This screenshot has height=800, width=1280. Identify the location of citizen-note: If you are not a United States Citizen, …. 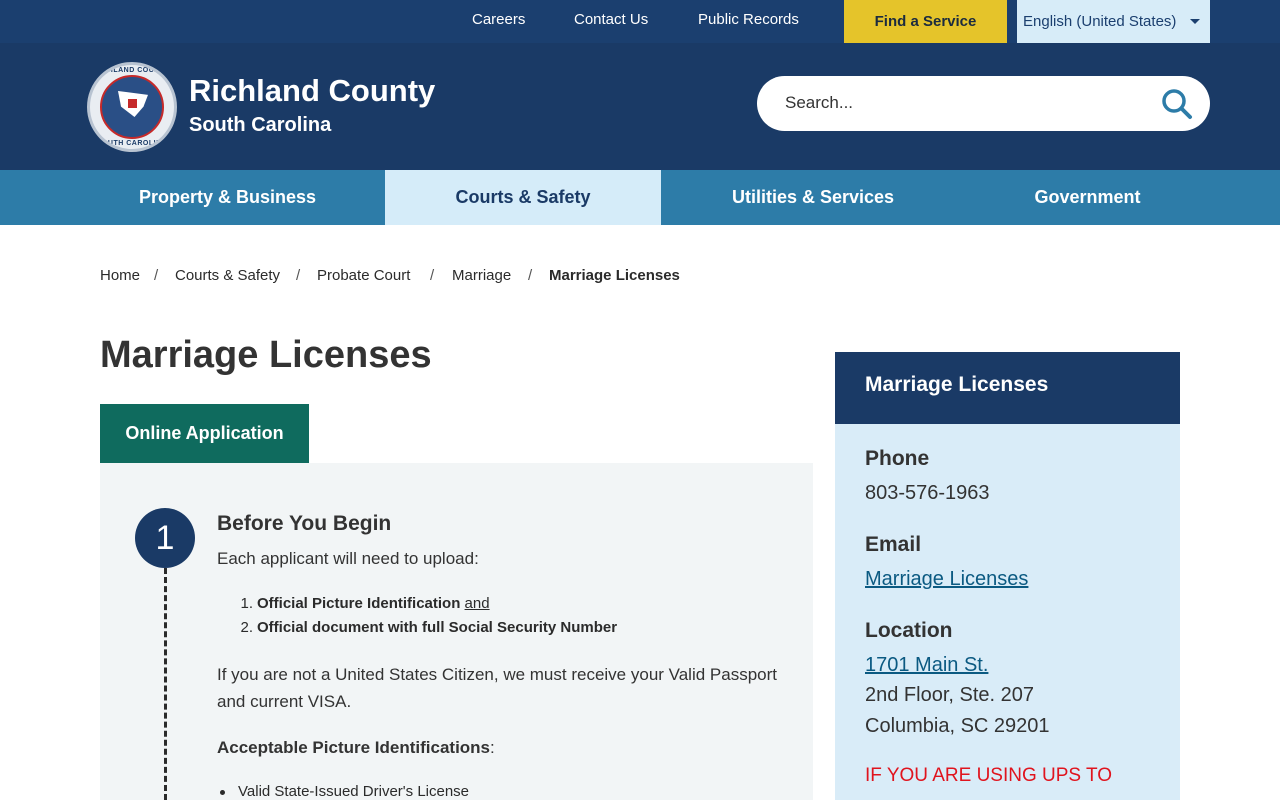
(497, 688).